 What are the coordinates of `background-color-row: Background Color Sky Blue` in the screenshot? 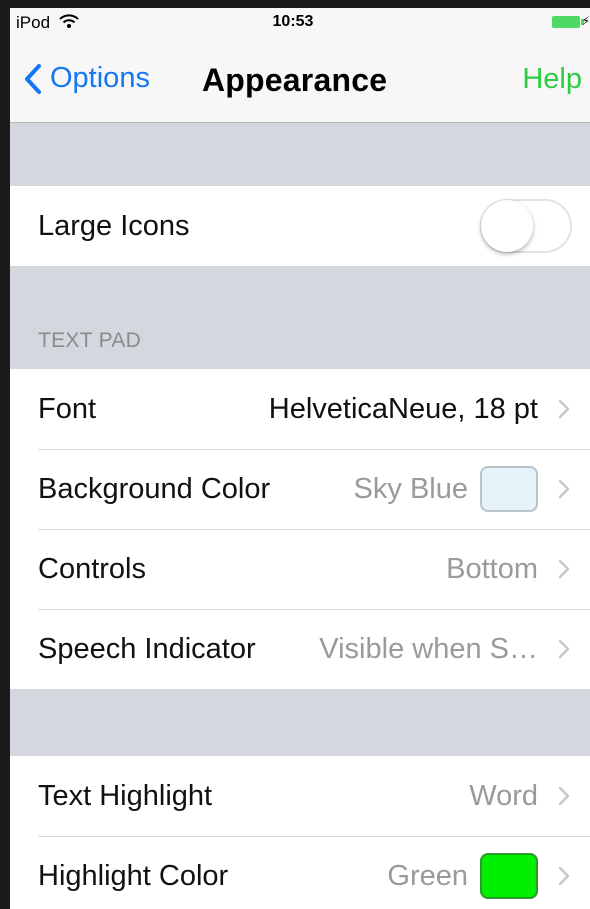 It's located at (300, 489).